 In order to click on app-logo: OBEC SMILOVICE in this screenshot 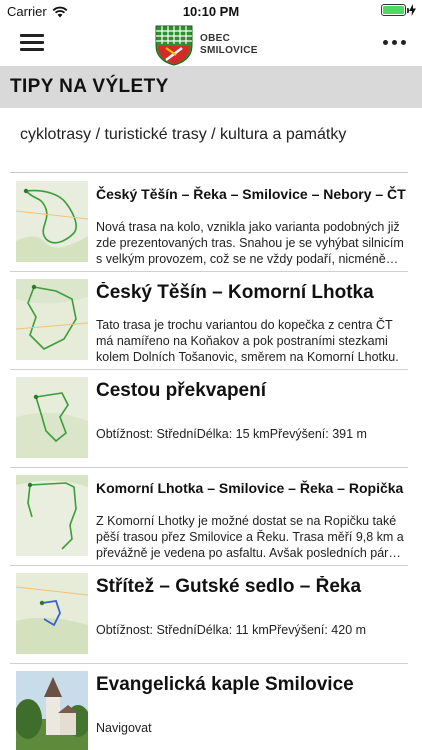, I will do `click(206, 45)`.